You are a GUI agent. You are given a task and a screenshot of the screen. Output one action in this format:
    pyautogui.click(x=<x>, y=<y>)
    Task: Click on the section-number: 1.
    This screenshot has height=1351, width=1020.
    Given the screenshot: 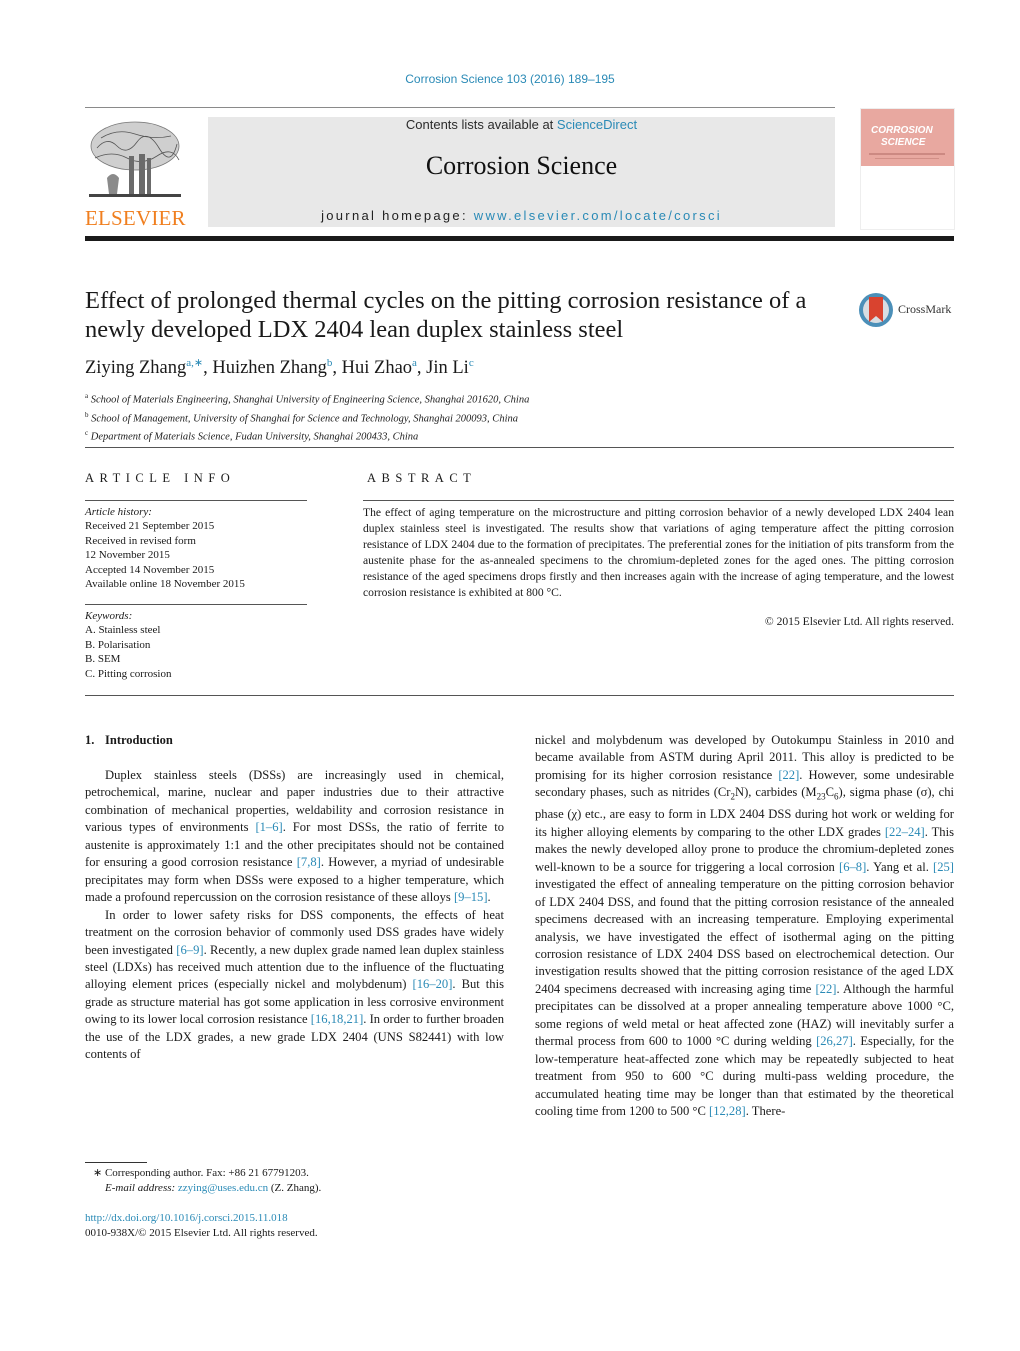 What is the action you would take?
    pyautogui.click(x=90, y=740)
    